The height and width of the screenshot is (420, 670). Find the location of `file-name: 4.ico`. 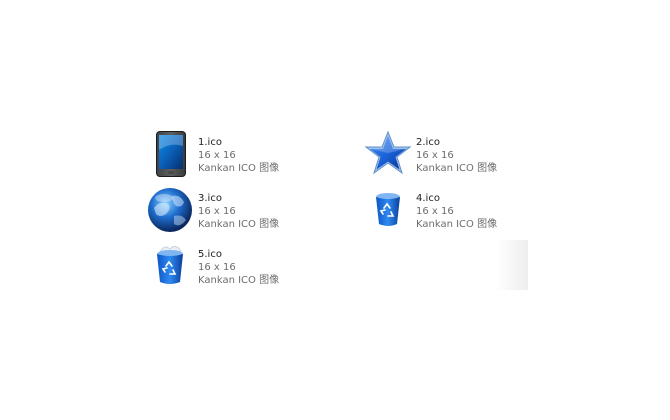

file-name: 4.ico is located at coordinates (428, 198).